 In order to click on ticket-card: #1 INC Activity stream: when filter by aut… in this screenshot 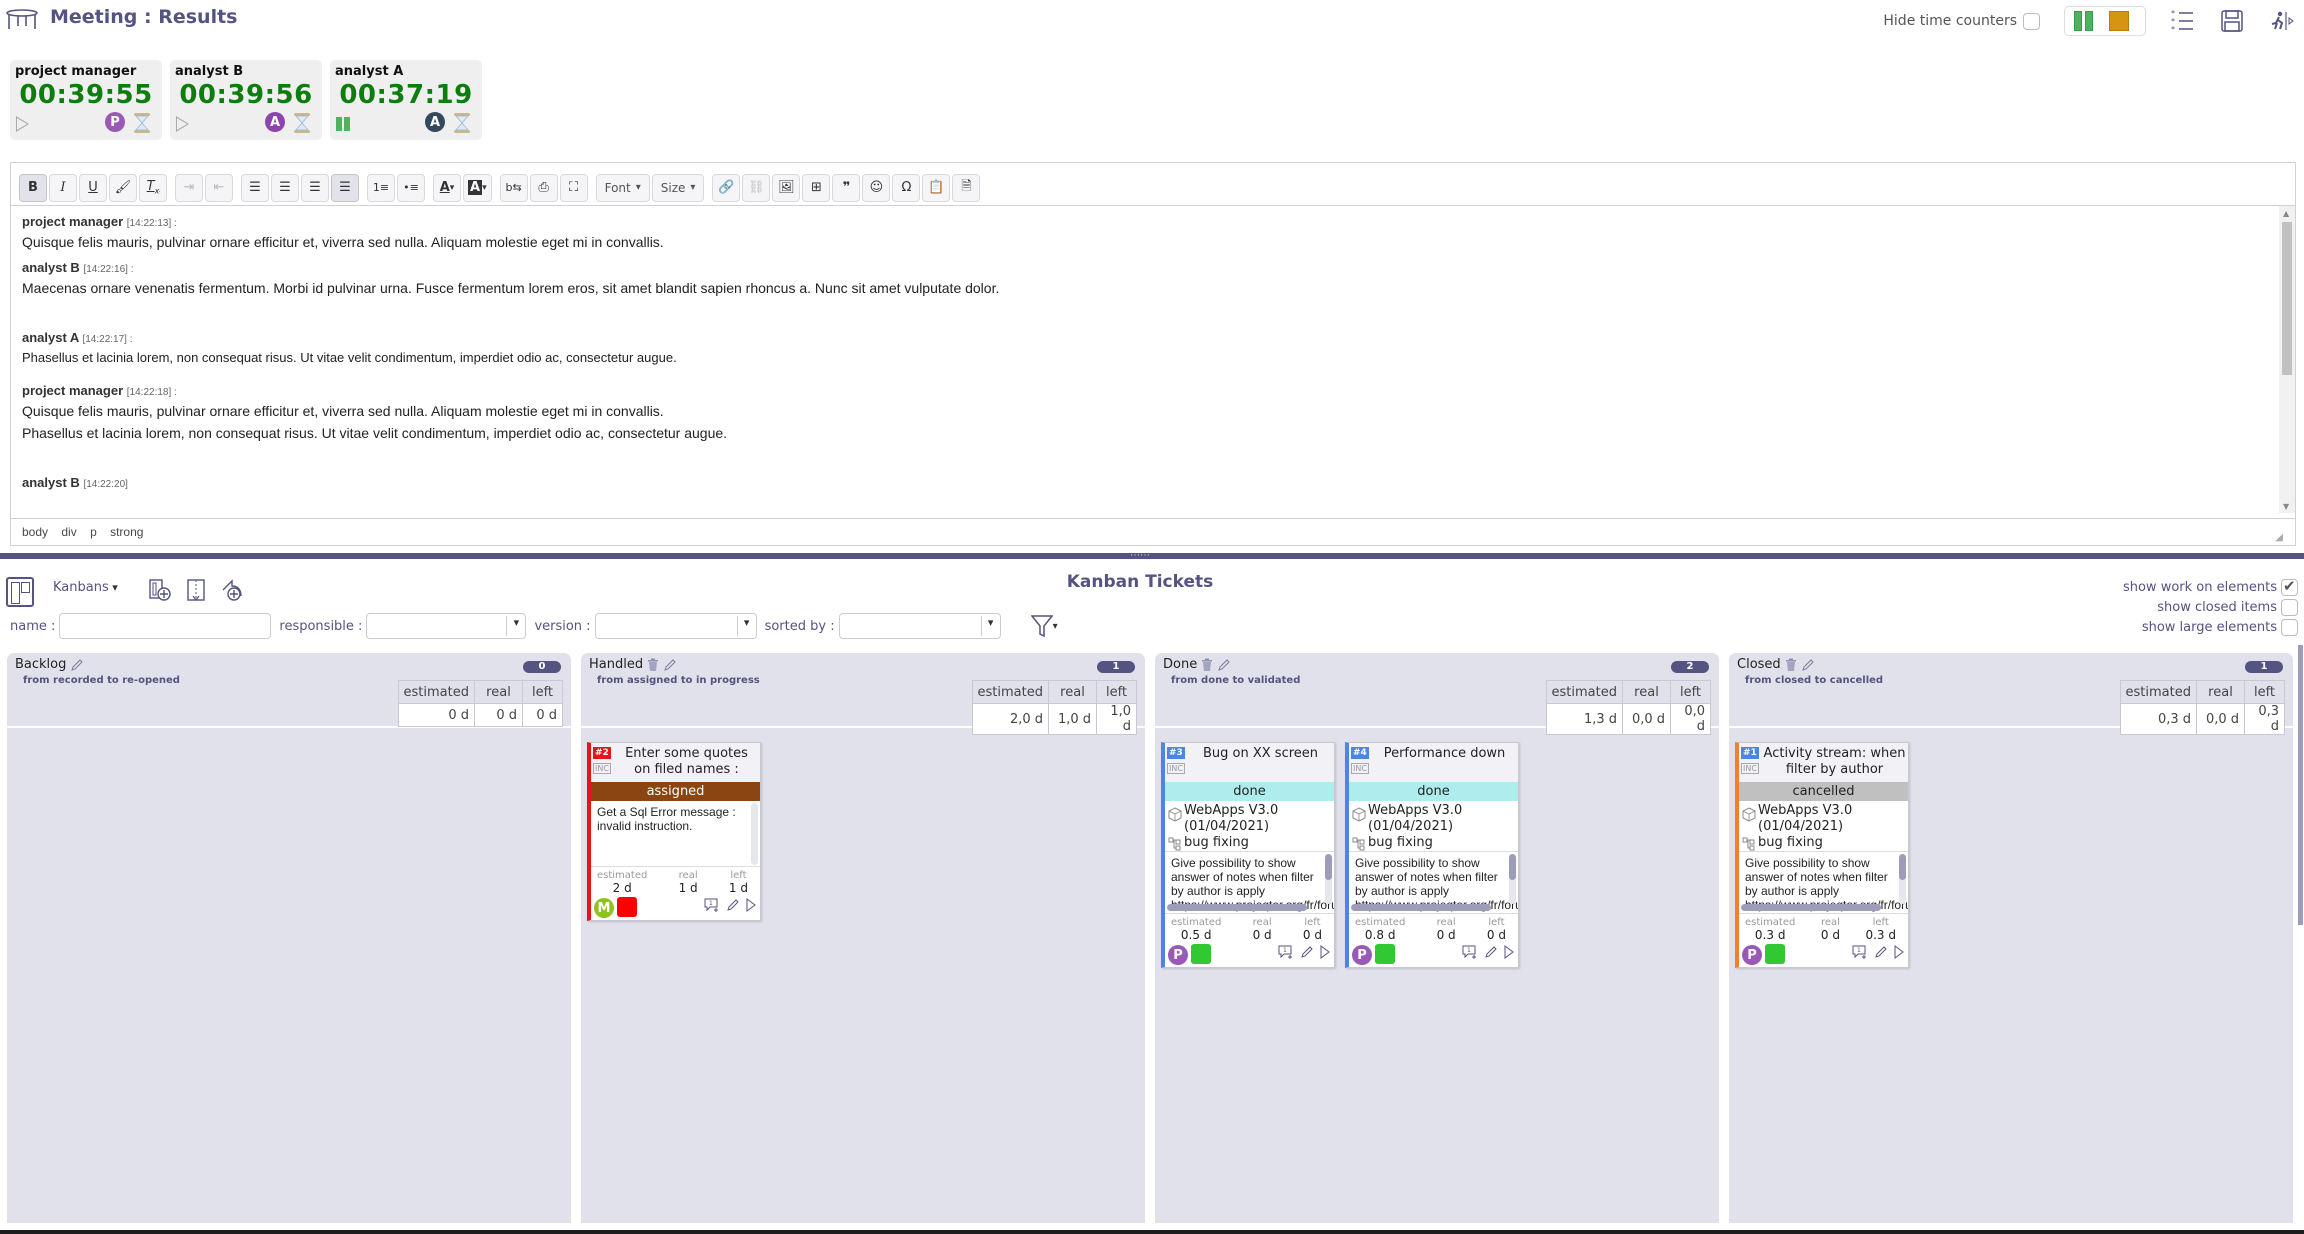, I will do `click(1822, 855)`.